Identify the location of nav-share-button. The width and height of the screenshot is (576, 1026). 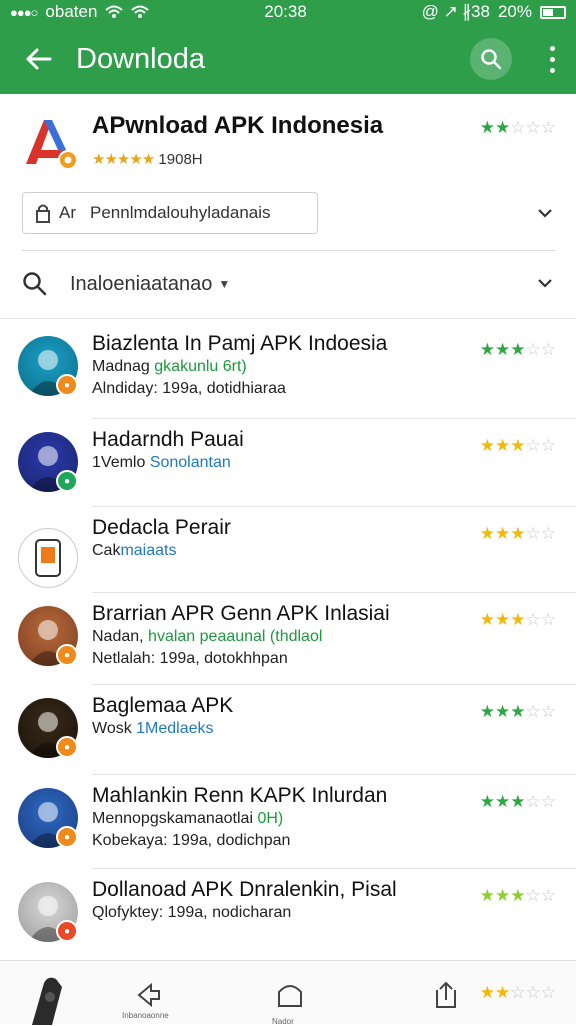
(446, 995).